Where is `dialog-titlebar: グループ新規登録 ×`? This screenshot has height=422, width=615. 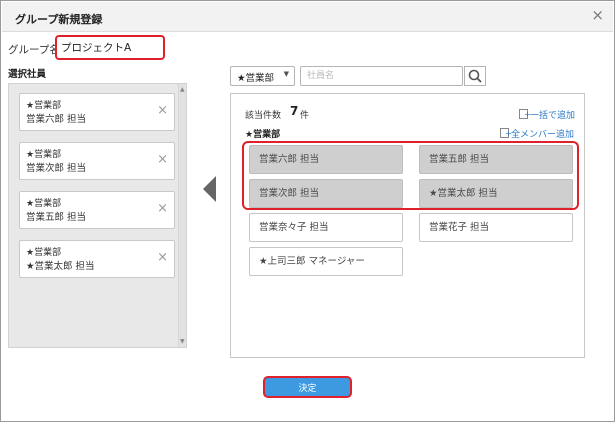
dialog-titlebar: グループ新規登録 × is located at coordinates (307, 17).